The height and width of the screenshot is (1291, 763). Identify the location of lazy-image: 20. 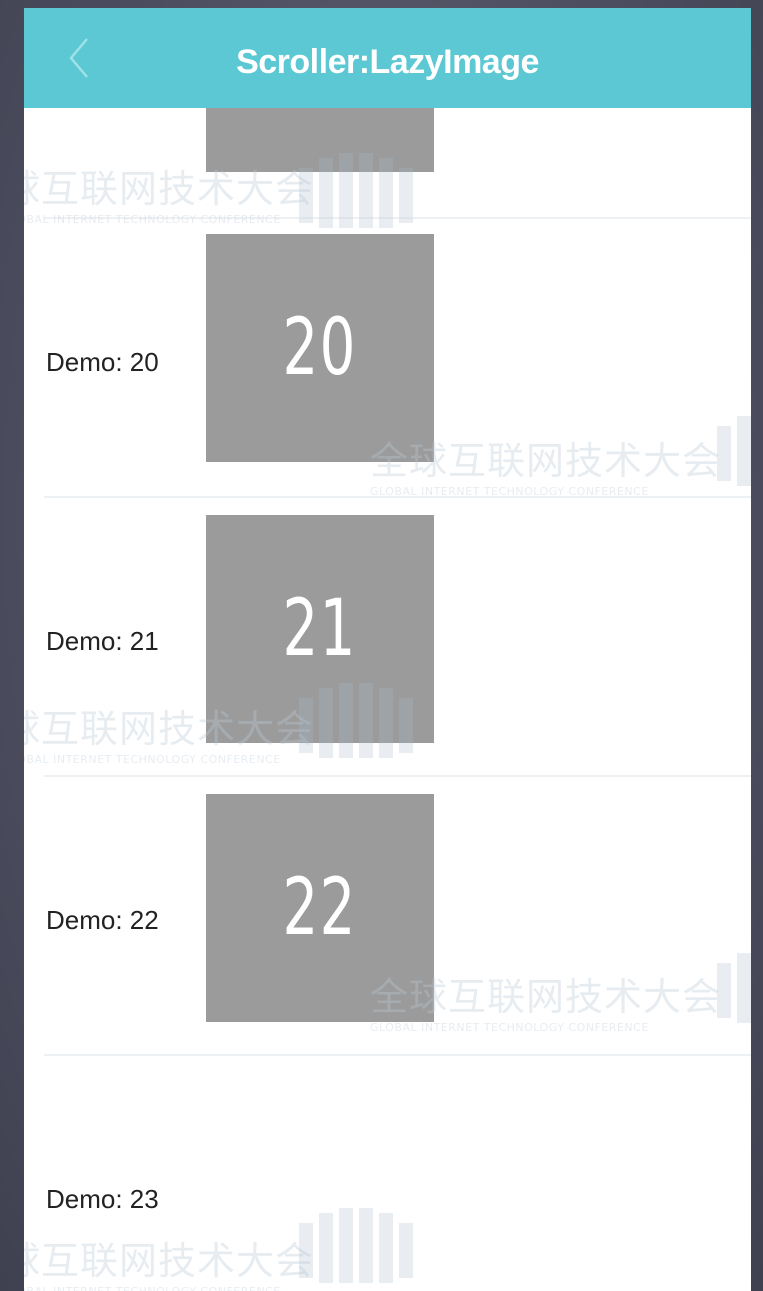
(320, 348).